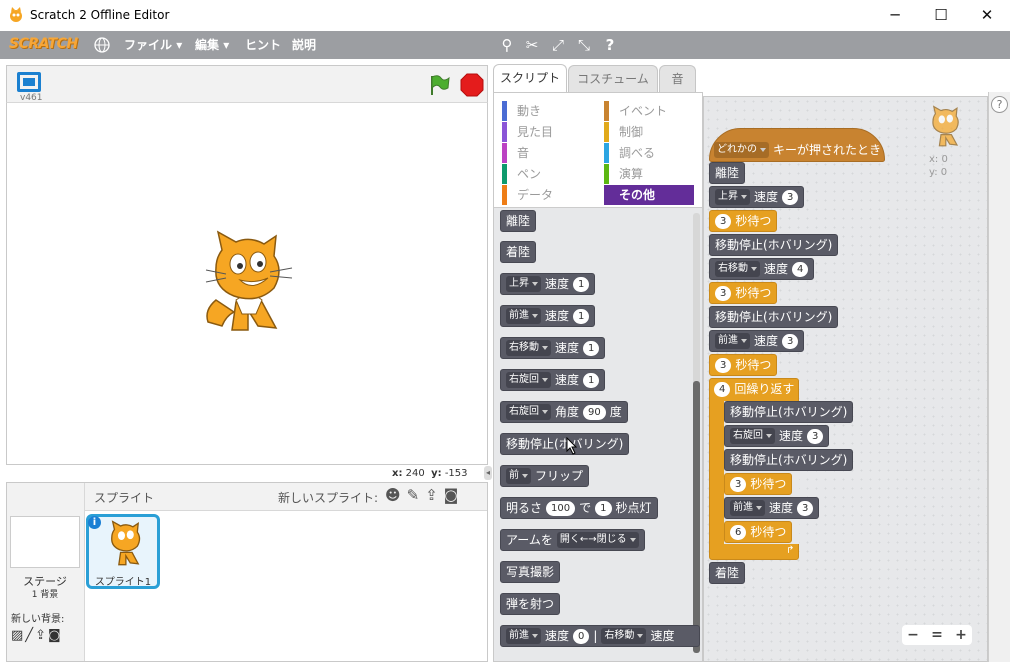  Describe the element at coordinates (961, 635) in the screenshot. I see `zoom-in-icon: +` at that location.